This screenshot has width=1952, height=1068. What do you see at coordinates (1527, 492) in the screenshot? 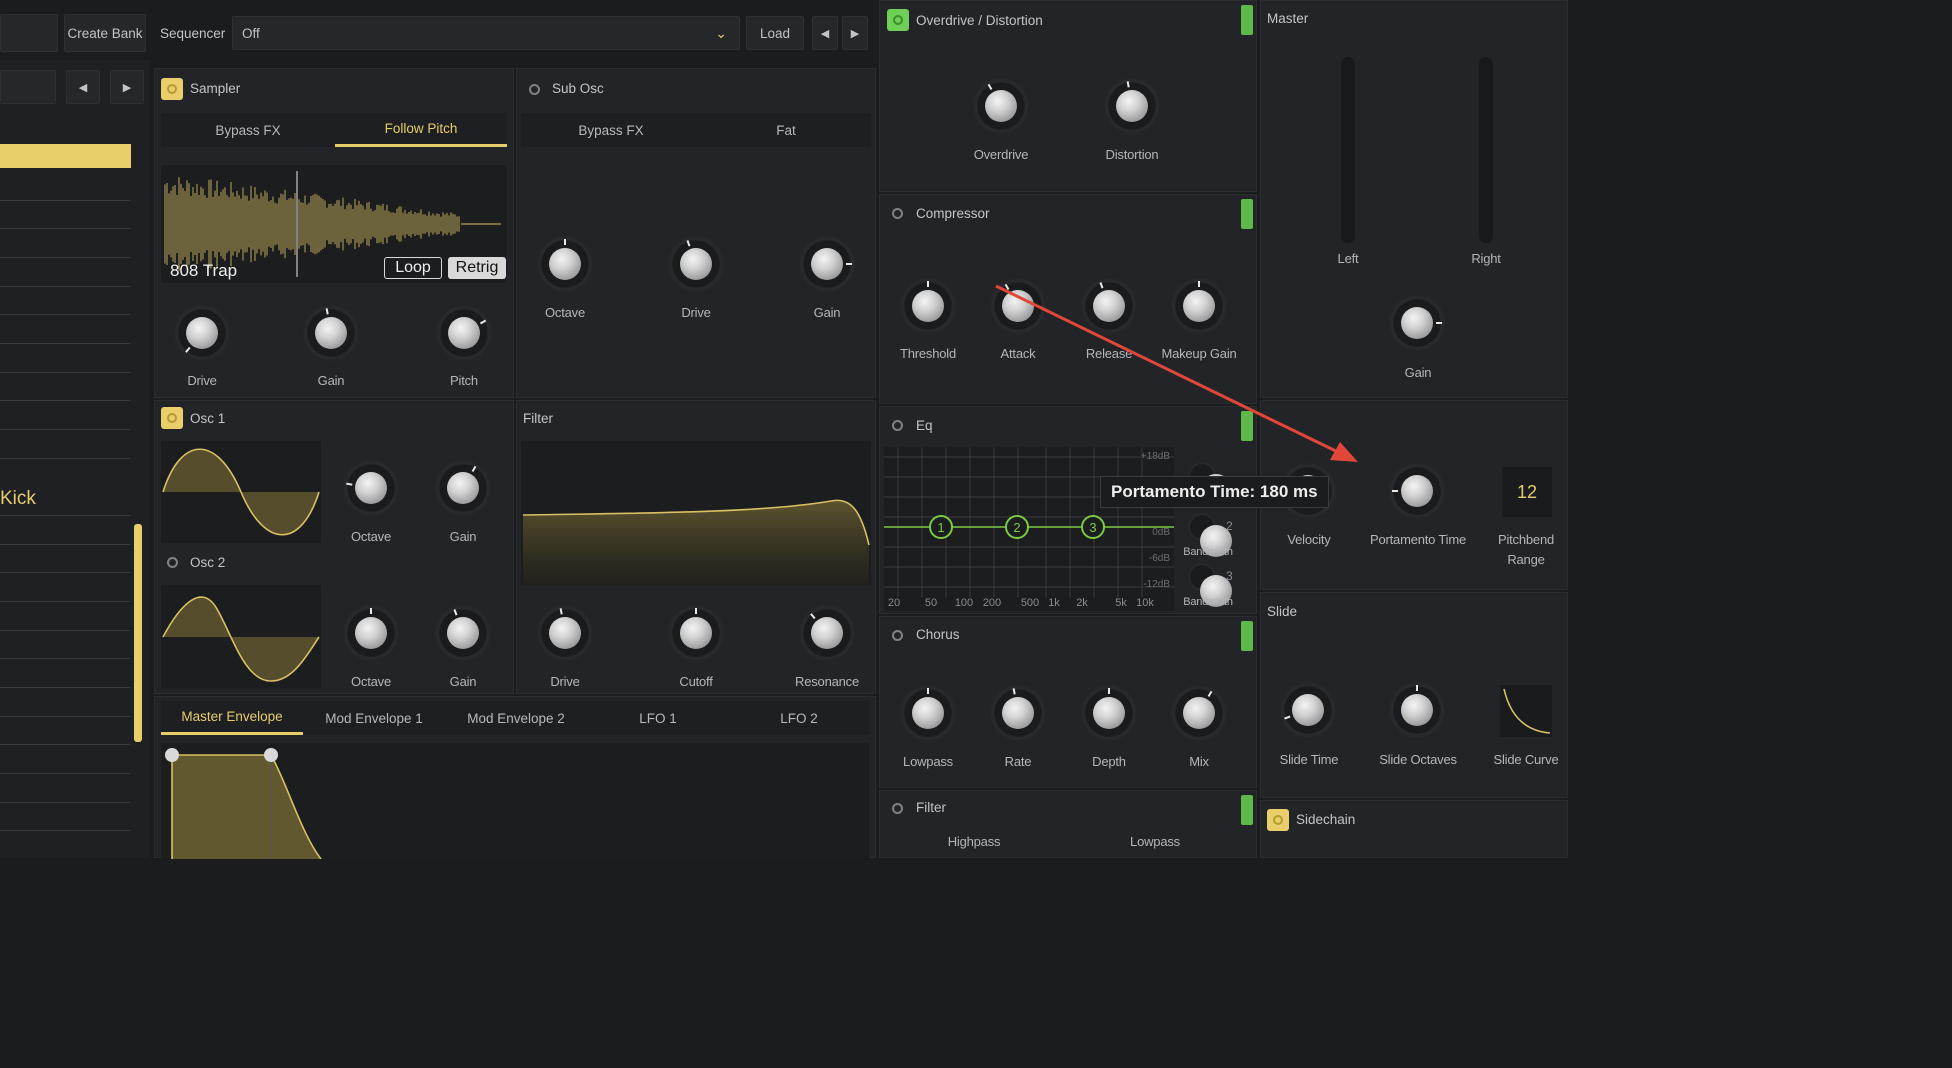
I see `pitchbend-range-field: 12` at bounding box center [1527, 492].